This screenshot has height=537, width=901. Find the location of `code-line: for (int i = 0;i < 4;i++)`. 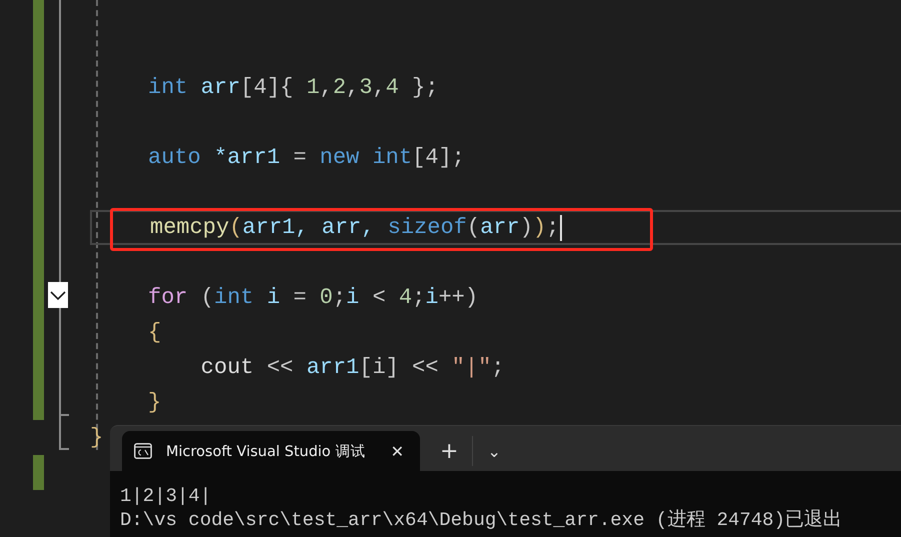

code-line: for (int i = 0;i < 4;i++) is located at coordinates (313, 297).